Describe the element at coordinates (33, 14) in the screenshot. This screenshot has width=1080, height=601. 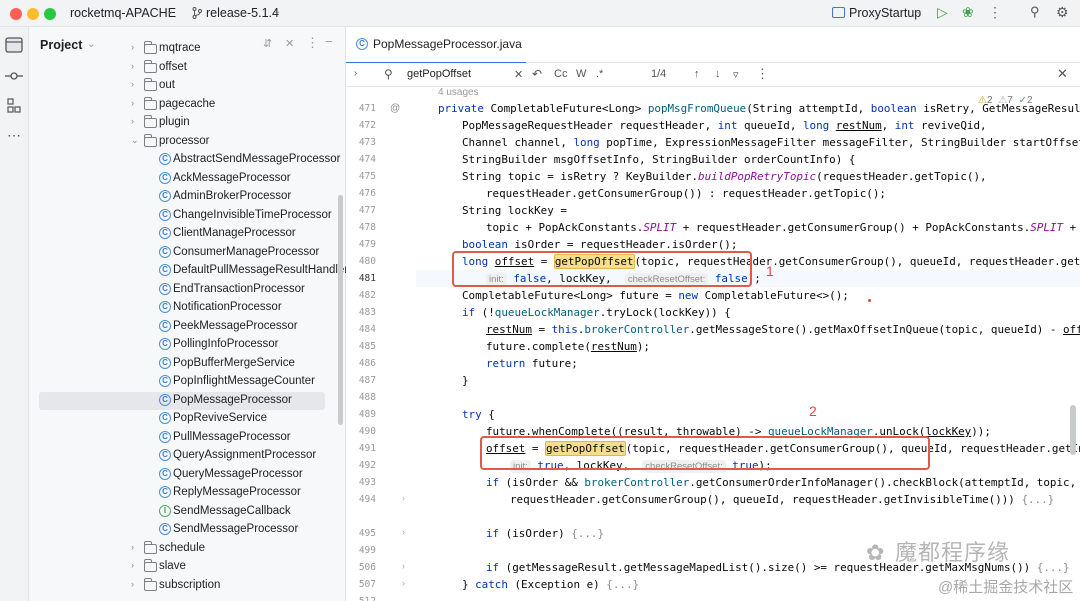
I see `minimize-window-button` at that location.